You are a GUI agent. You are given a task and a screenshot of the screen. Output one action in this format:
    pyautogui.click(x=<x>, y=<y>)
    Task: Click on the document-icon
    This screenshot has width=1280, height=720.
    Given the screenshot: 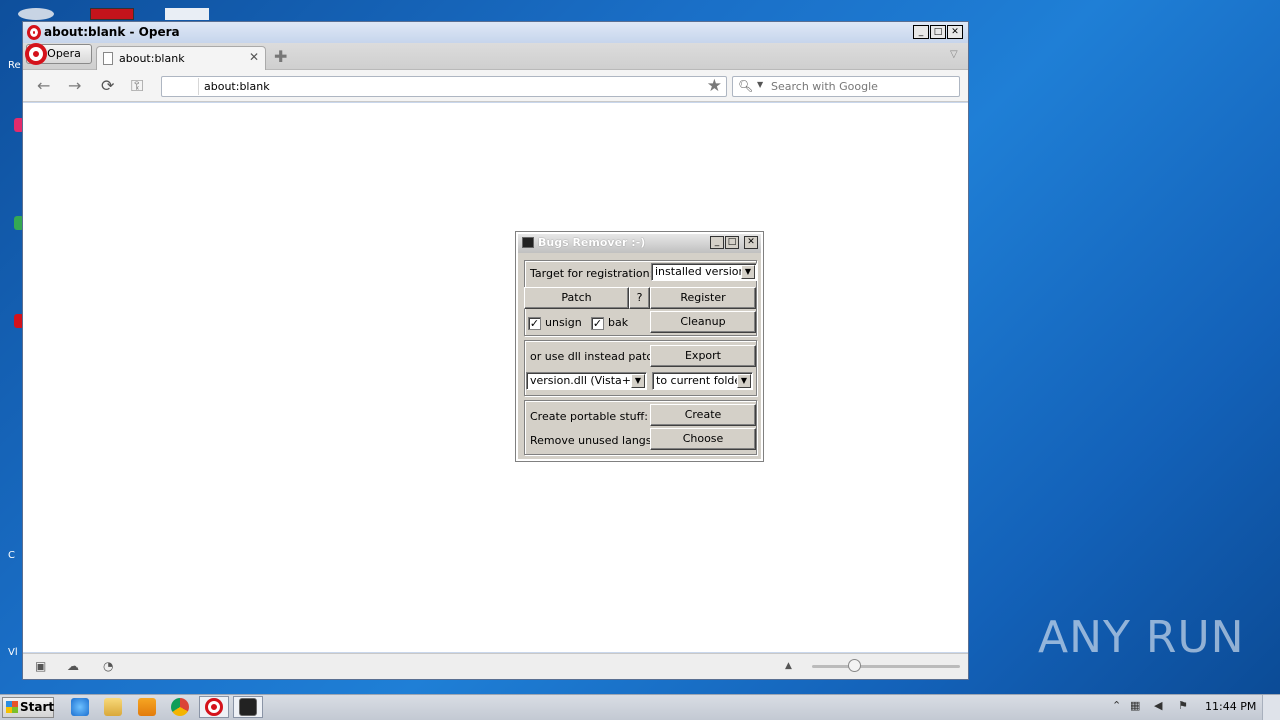 What is the action you would take?
    pyautogui.click(x=187, y=14)
    